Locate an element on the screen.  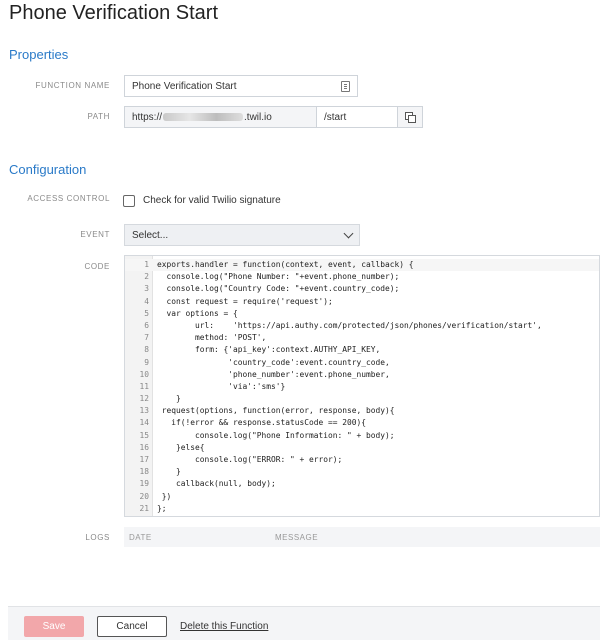
line-number: 20 is located at coordinates (144, 496).